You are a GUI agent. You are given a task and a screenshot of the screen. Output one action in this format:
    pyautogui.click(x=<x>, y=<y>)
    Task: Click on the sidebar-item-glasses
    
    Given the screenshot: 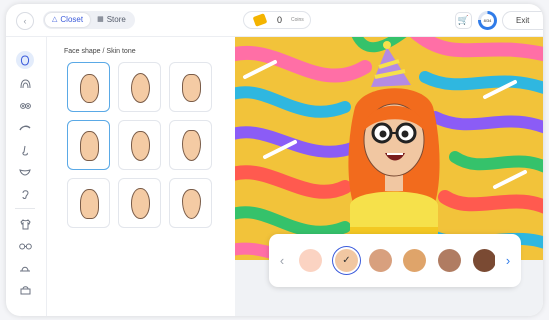 What is the action you would take?
    pyautogui.click(x=25, y=246)
    